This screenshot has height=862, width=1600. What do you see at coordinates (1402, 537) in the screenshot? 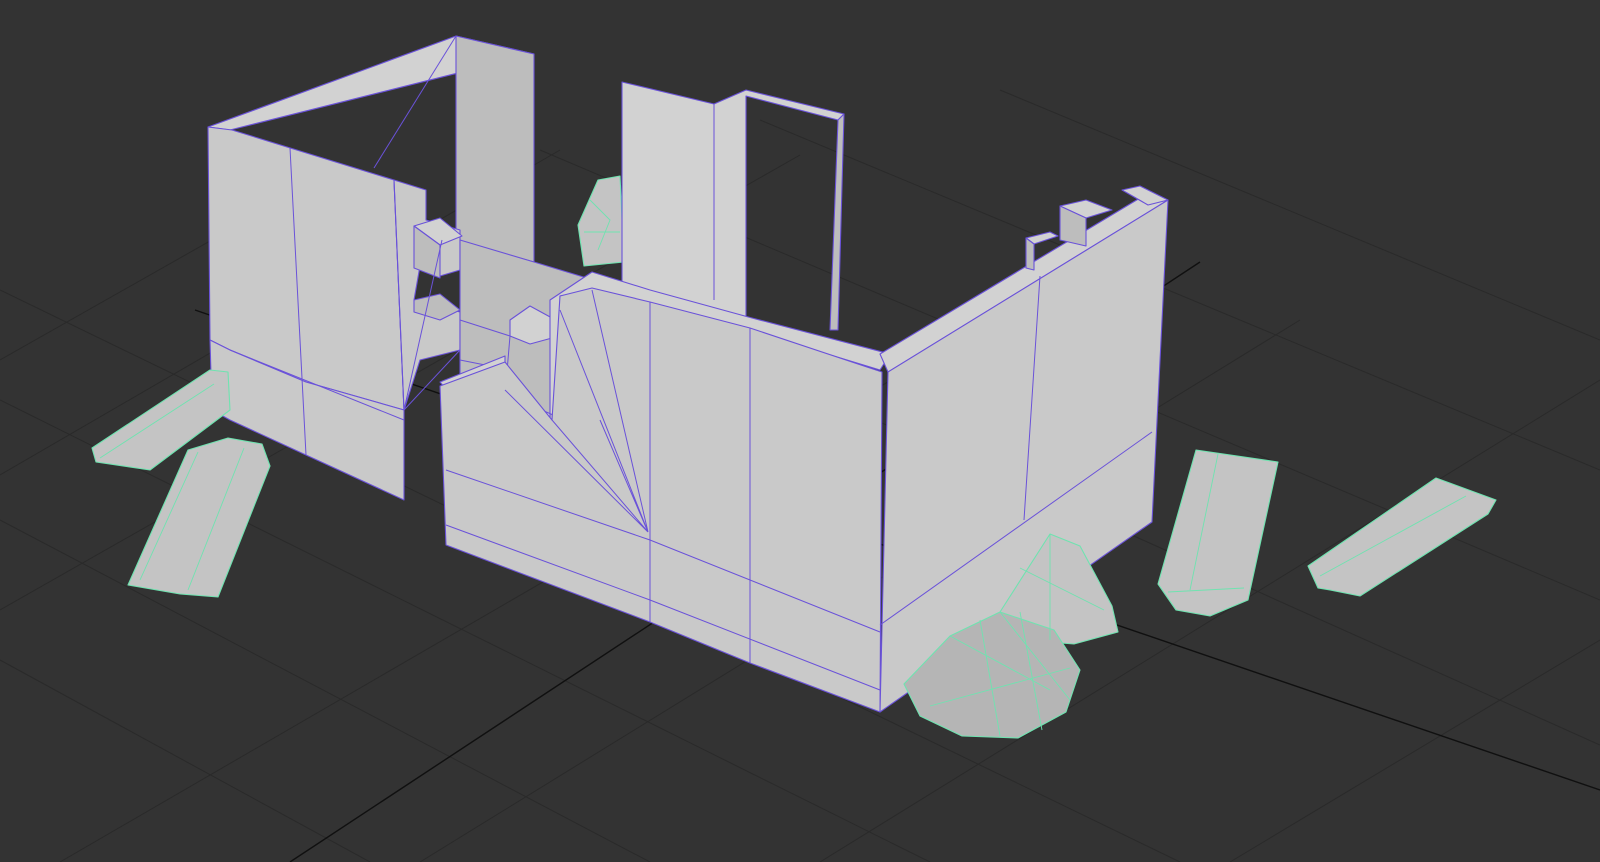
I see `rubble-plank-right-b` at bounding box center [1402, 537].